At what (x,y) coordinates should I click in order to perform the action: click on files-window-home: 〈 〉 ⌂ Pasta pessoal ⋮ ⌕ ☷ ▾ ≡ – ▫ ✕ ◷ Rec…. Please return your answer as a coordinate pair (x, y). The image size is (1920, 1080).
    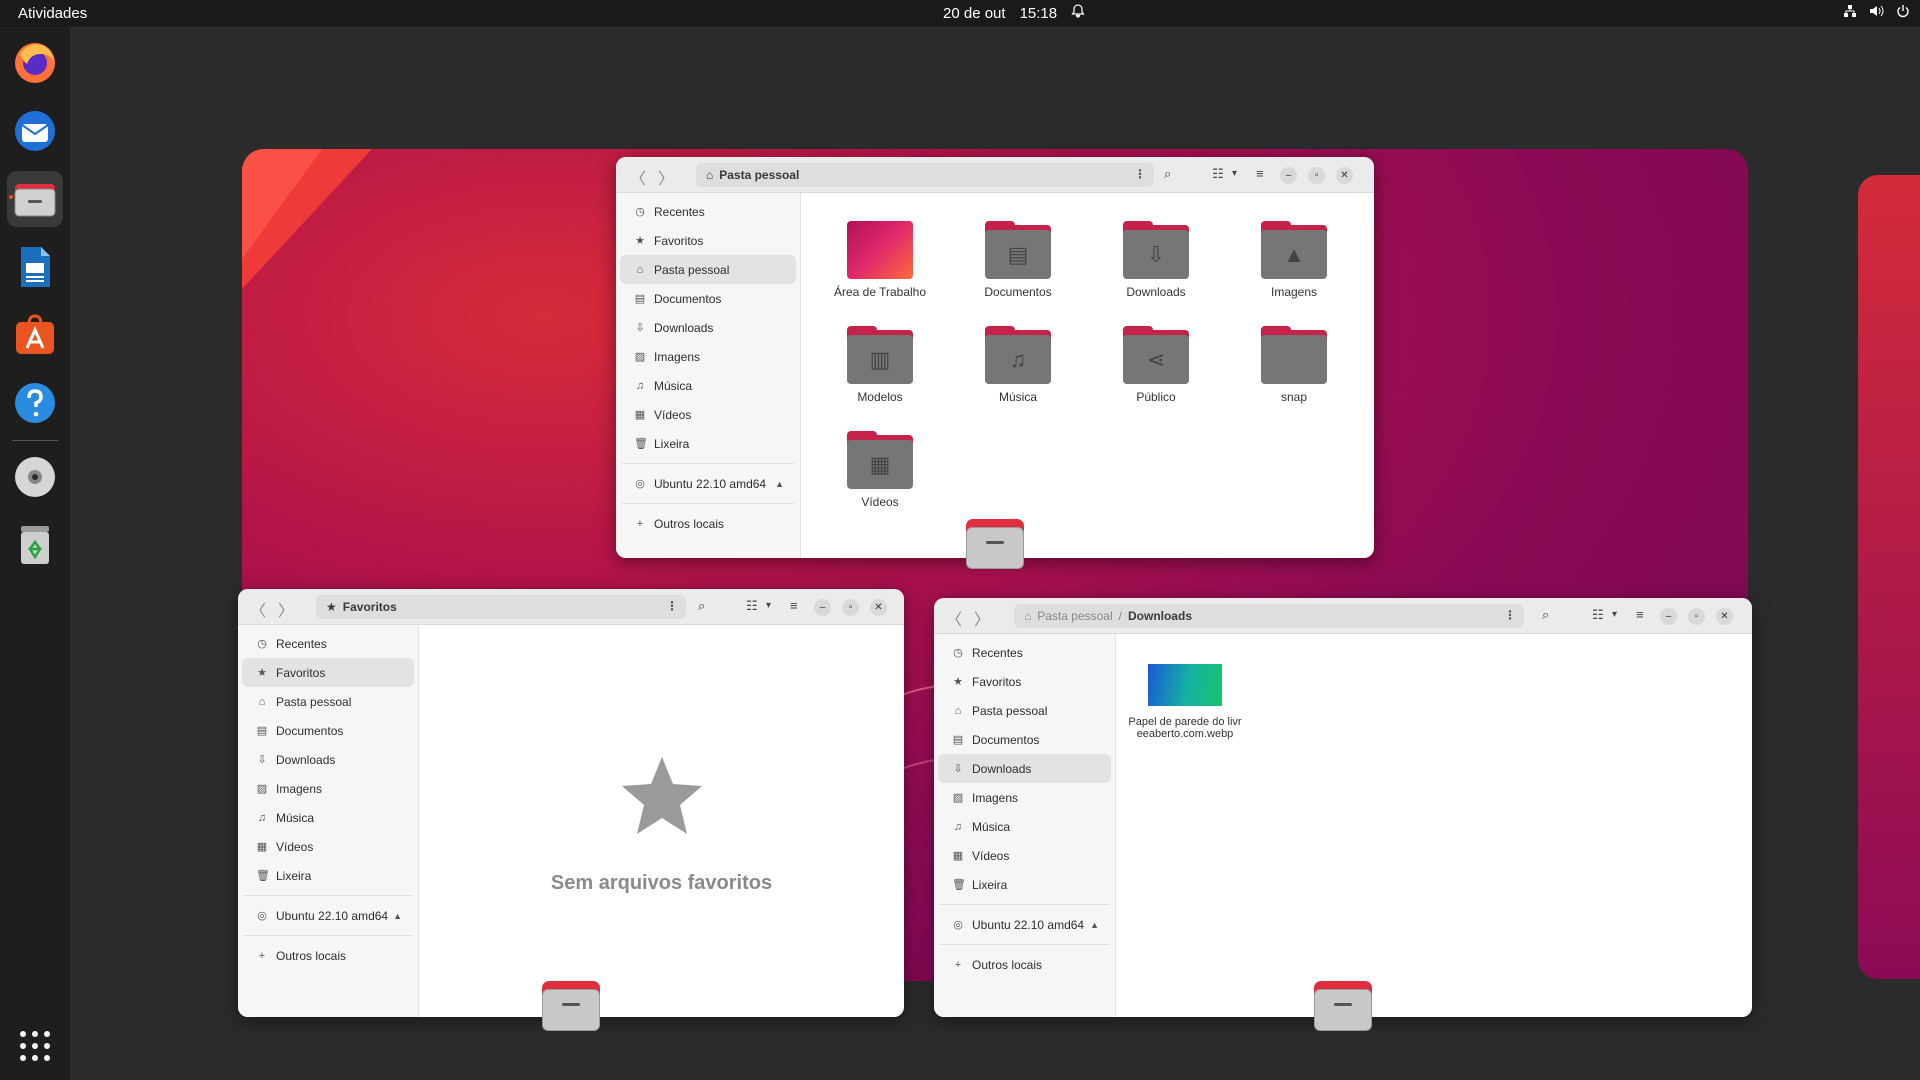
    Looking at the image, I should click on (995, 357).